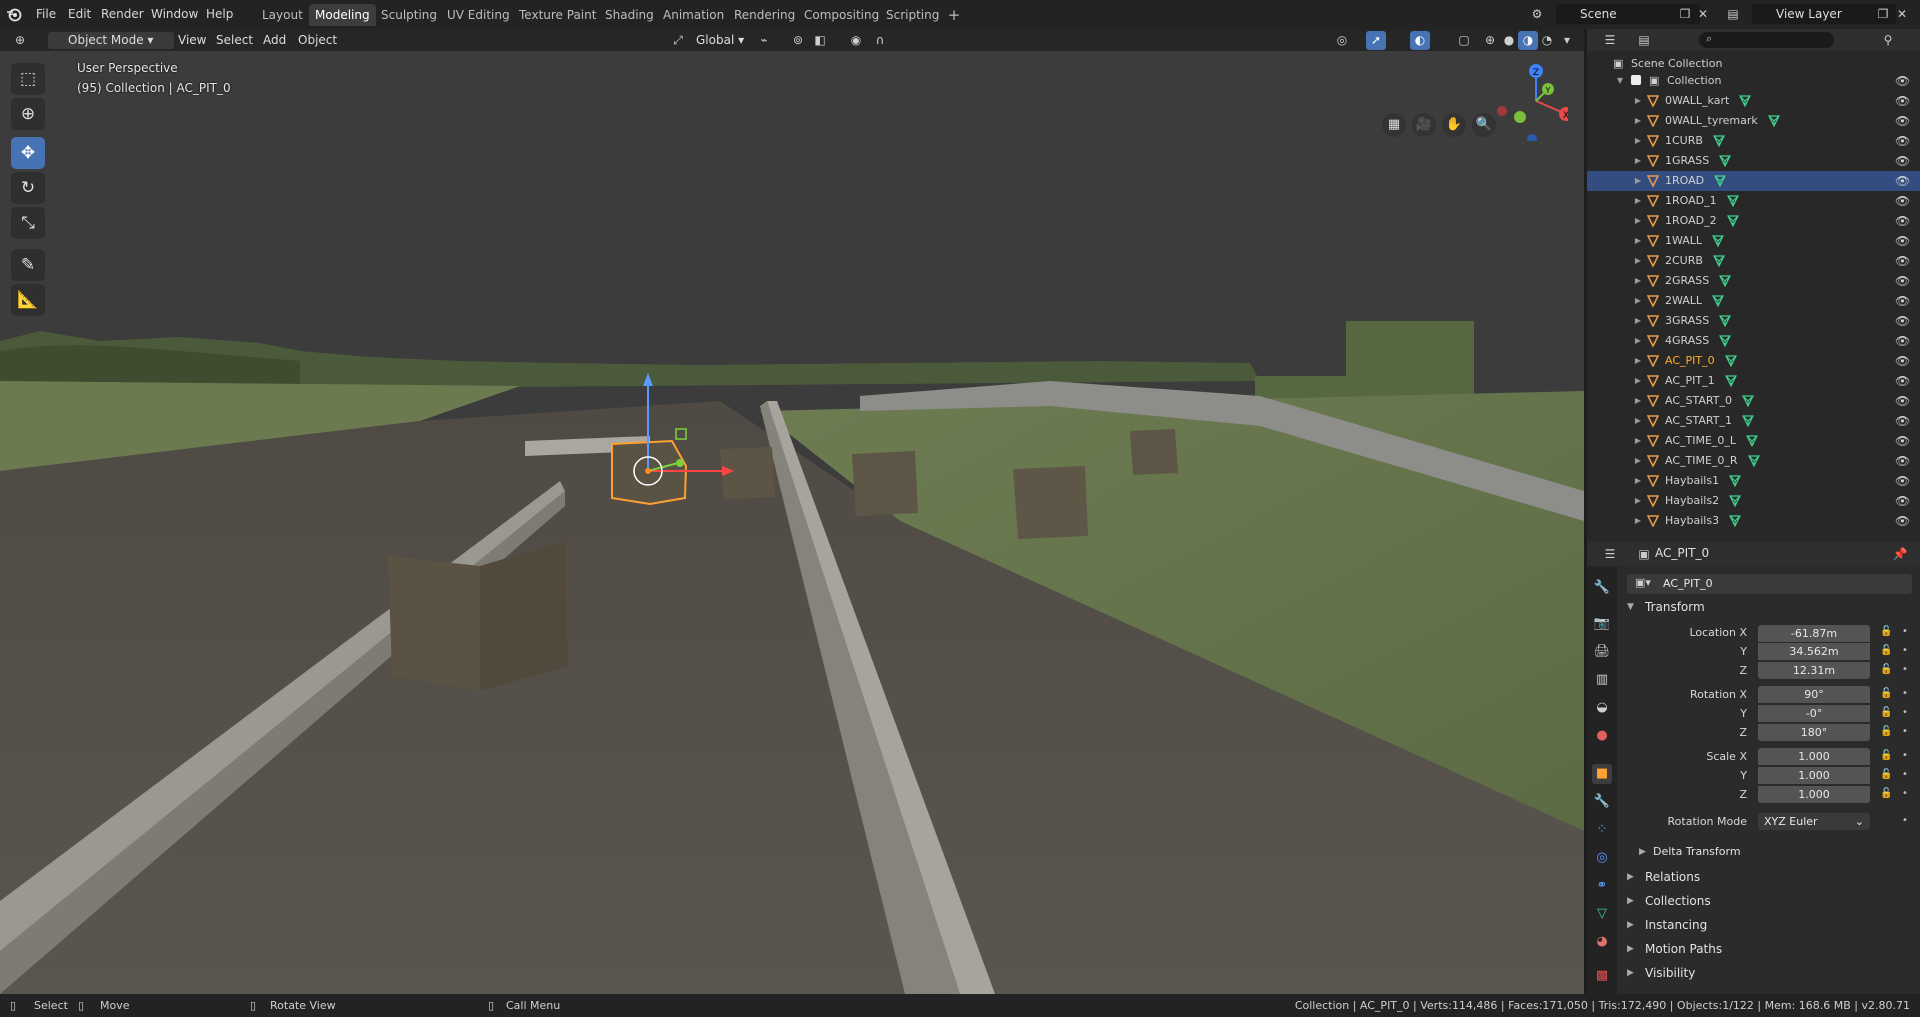 The height and width of the screenshot is (1017, 1920). Describe the element at coordinates (1814, 694) in the screenshot. I see `rotation-x-field: 90°` at that location.